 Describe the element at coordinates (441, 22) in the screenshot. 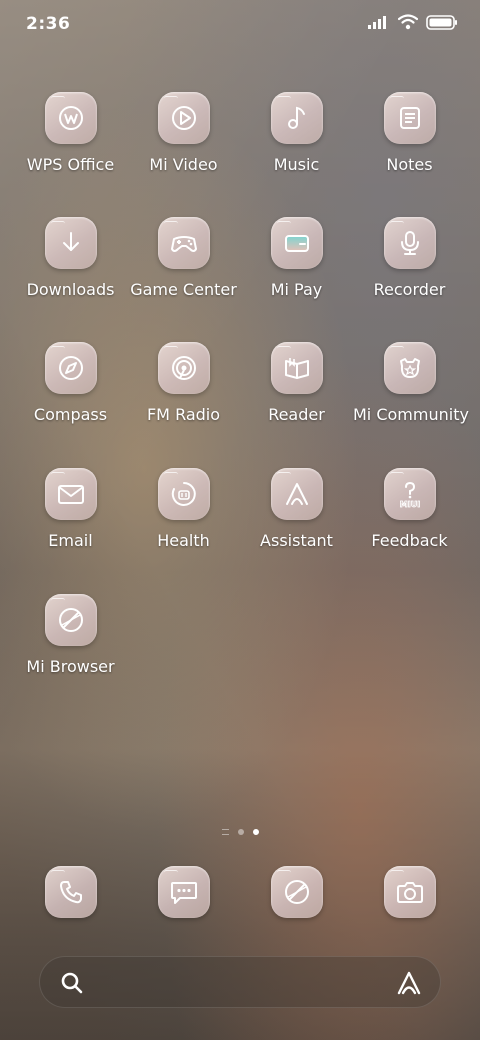

I see `battery-icon` at that location.